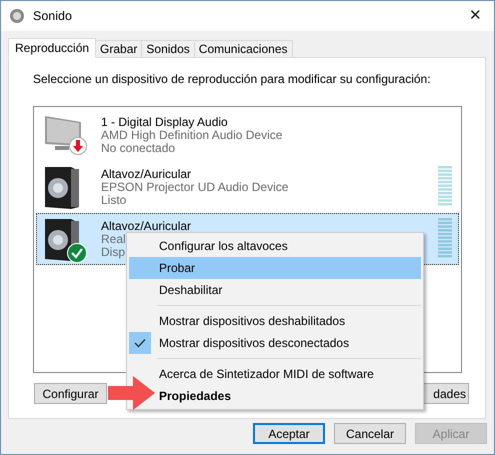 Image resolution: width=495 pixels, height=455 pixels. Describe the element at coordinates (191, 135) in the screenshot. I see `device-driver: AMD High Definition Audio Device` at that location.